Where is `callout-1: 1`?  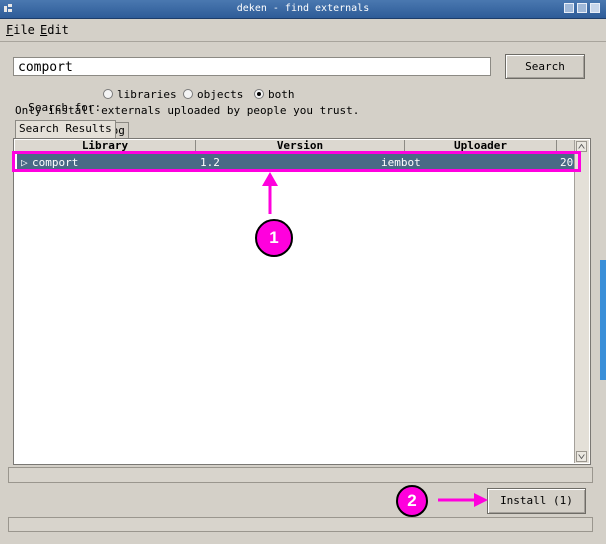 callout-1: 1 is located at coordinates (274, 238).